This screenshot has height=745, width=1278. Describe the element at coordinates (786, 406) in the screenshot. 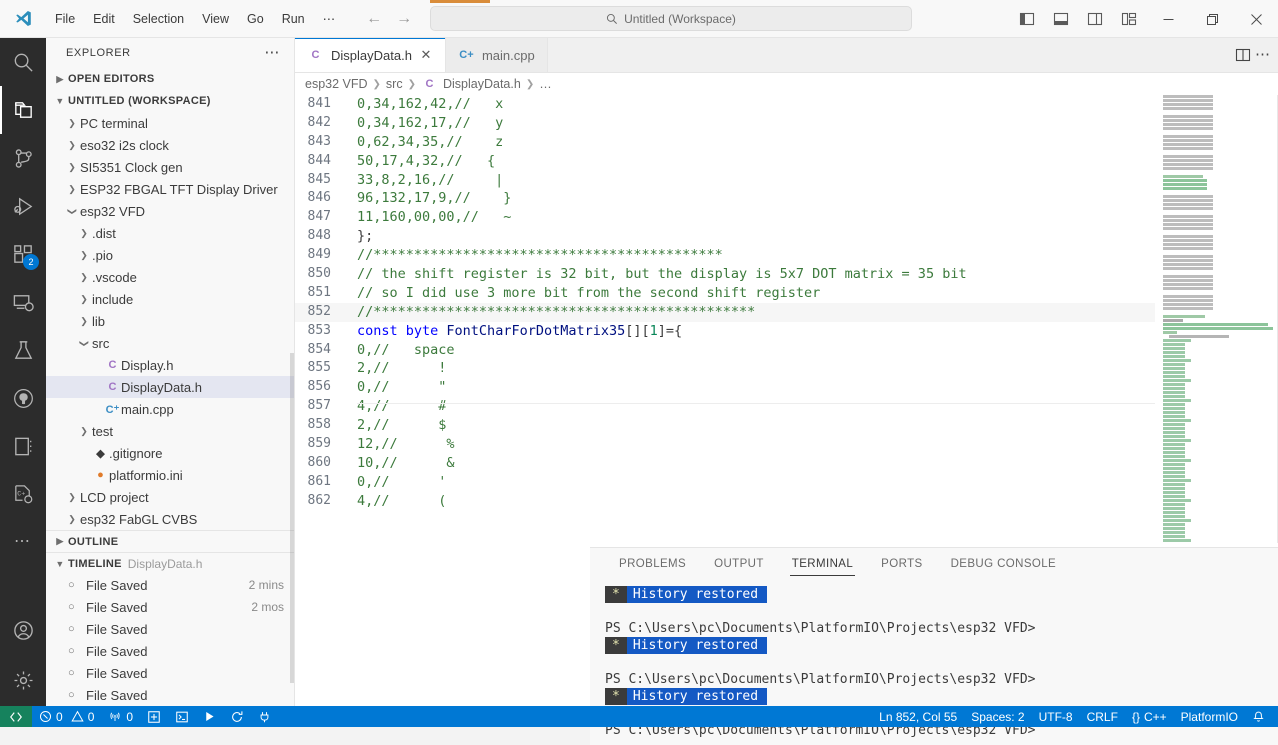

I see `code-line: 8574,// #` at that location.